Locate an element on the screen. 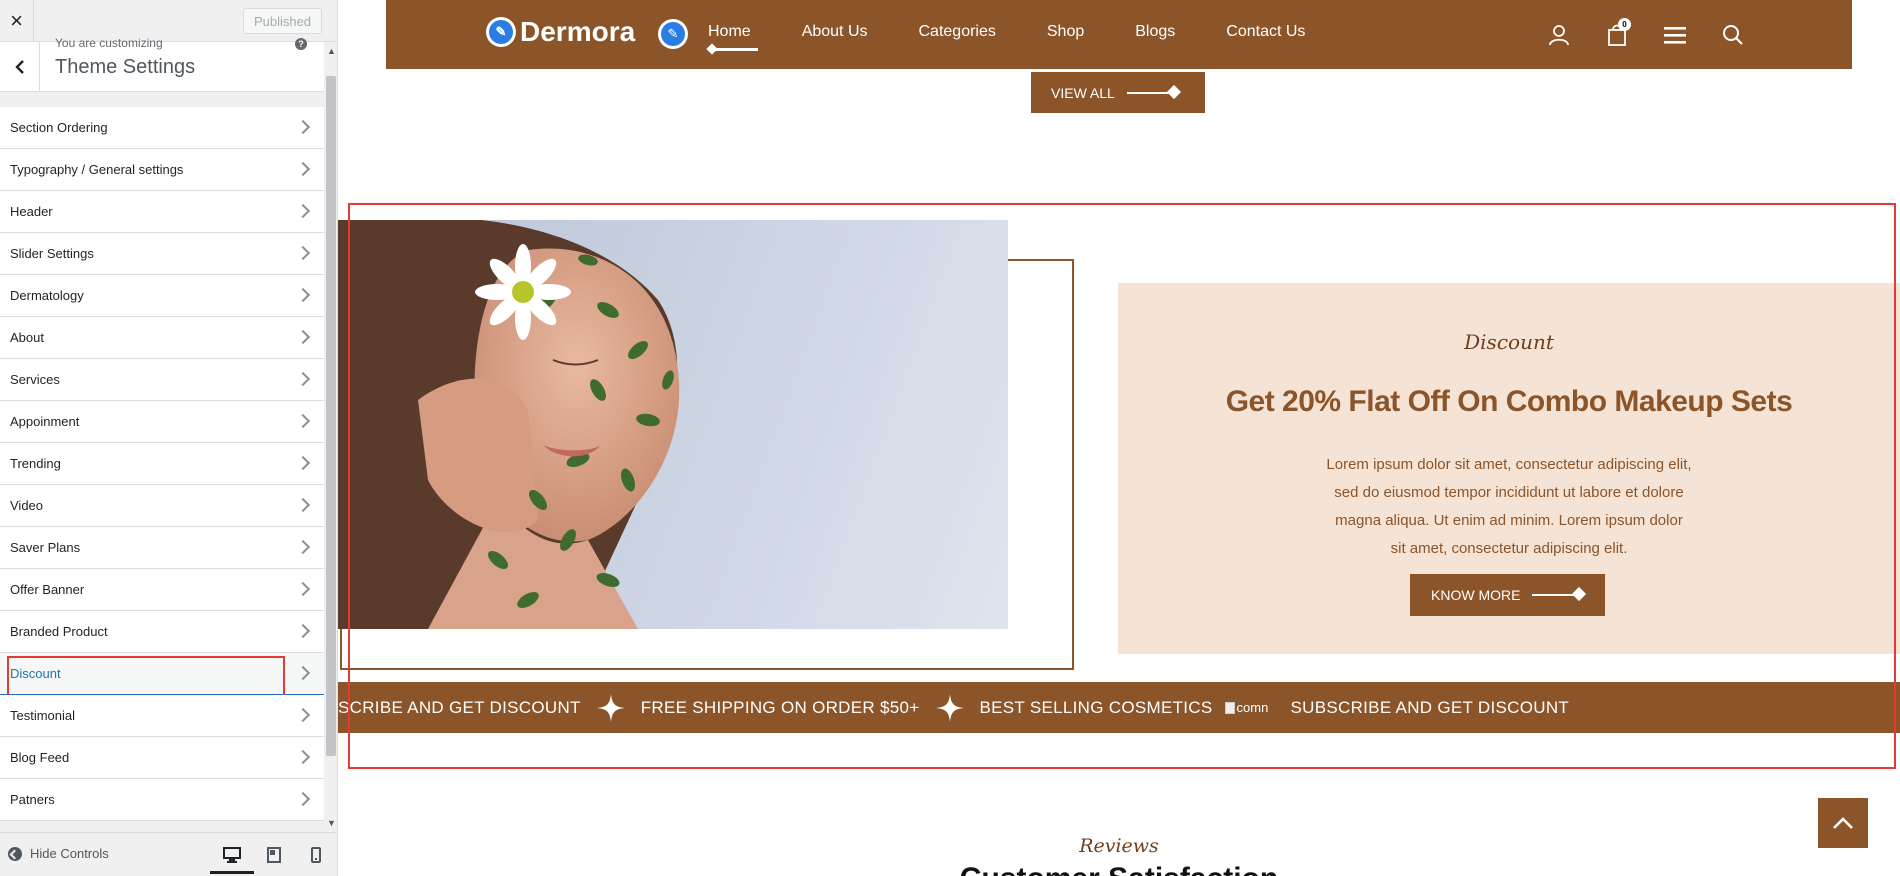 Image resolution: width=1900 pixels, height=876 pixels. menu-item-label: Trending is located at coordinates (35, 463).